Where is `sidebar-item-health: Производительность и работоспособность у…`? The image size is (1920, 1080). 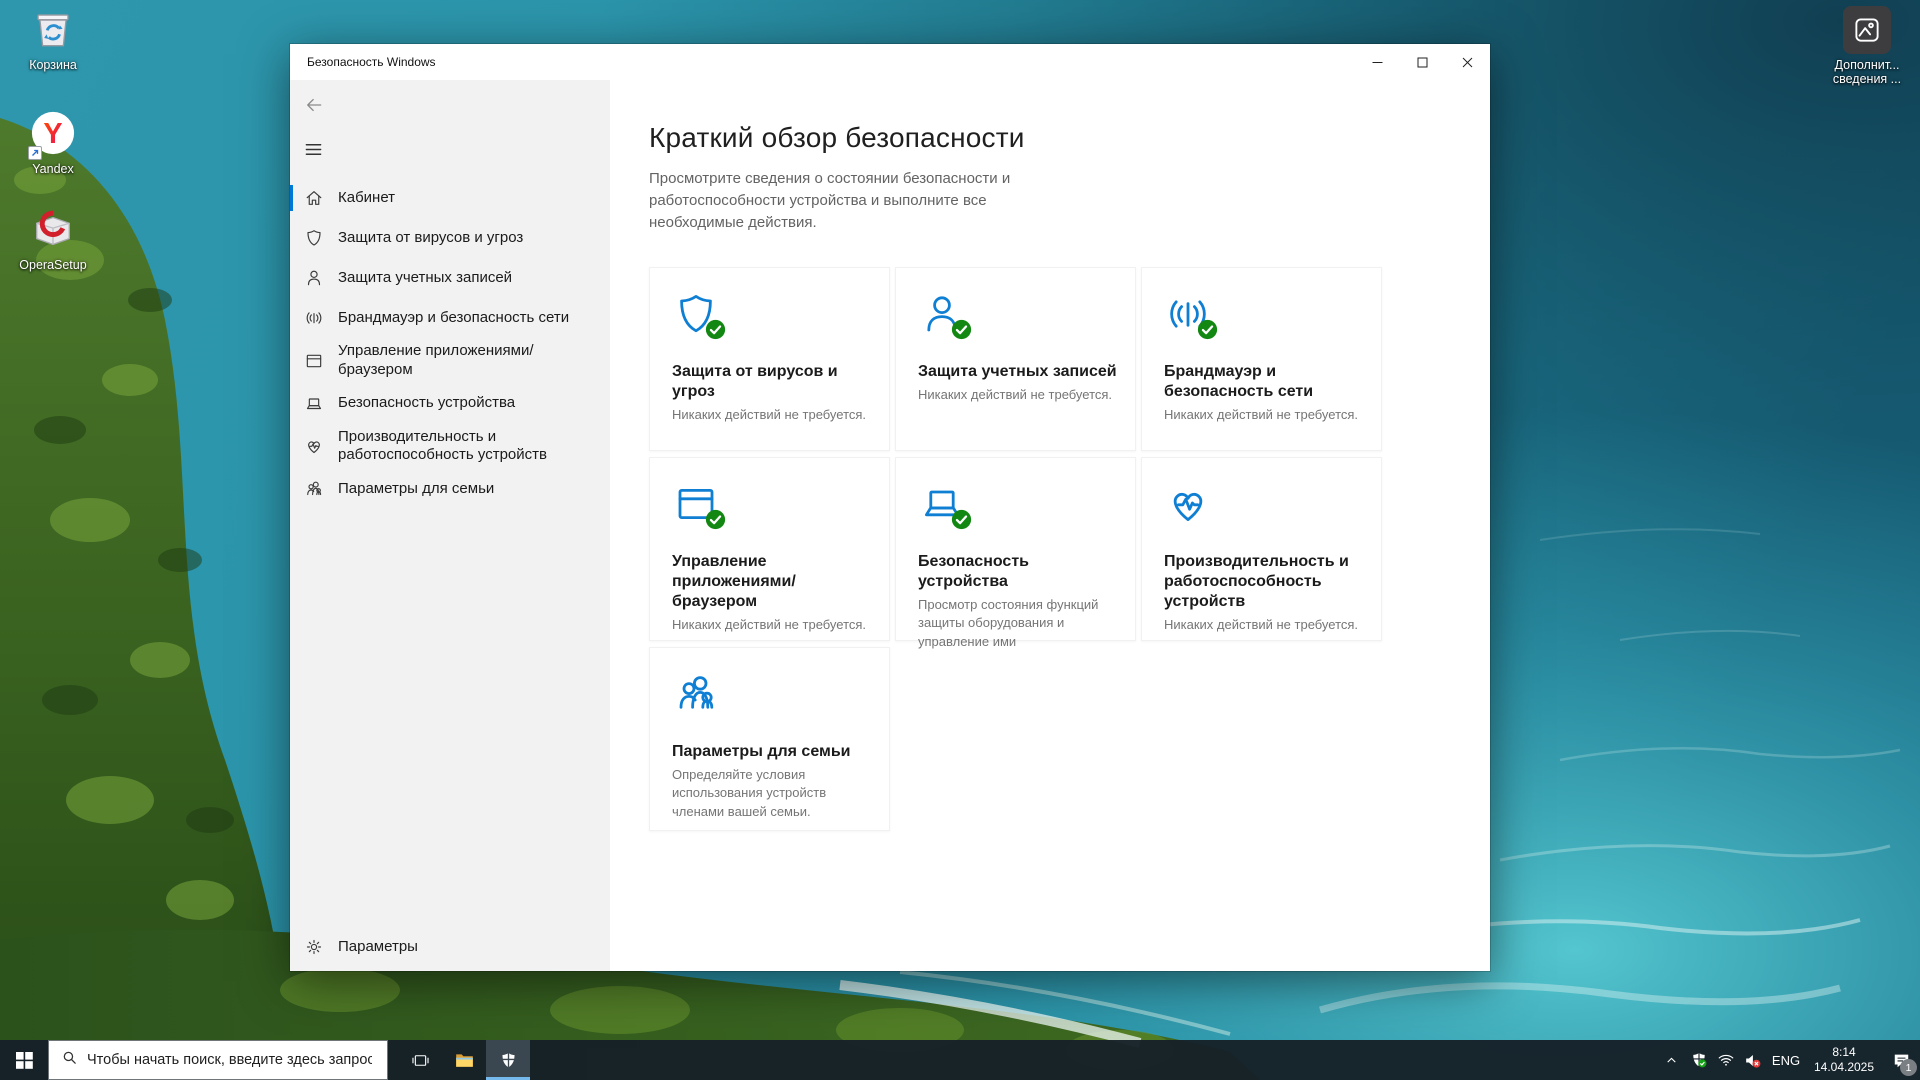
sidebar-item-health: Производительность и работоспособность у… is located at coordinates (450, 447).